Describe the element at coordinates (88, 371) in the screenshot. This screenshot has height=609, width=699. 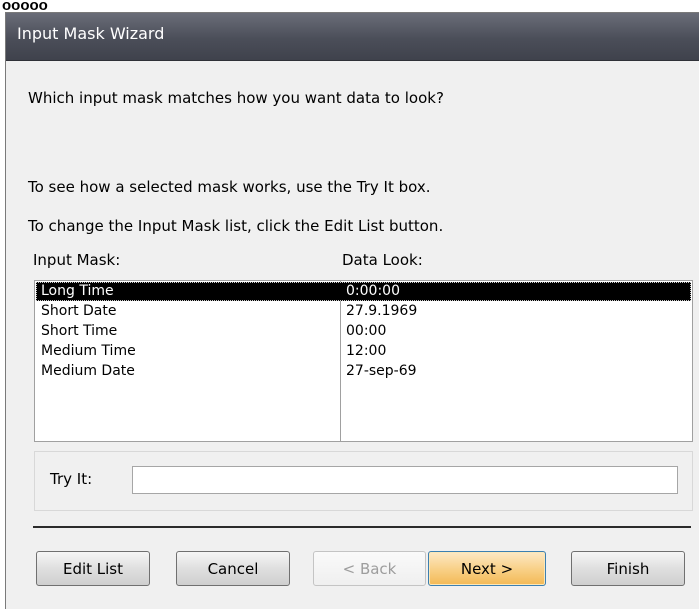
I see `mask-name: Medium Date` at that location.